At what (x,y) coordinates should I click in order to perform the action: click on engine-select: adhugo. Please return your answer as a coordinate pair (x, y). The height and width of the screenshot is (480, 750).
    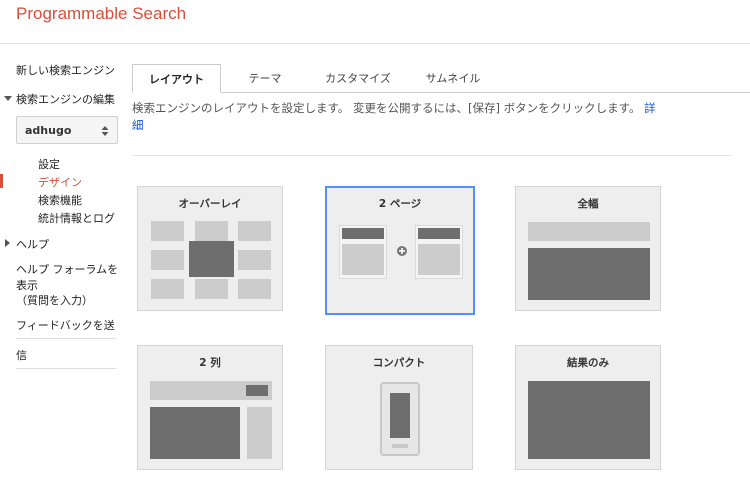
    Looking at the image, I should click on (67, 130).